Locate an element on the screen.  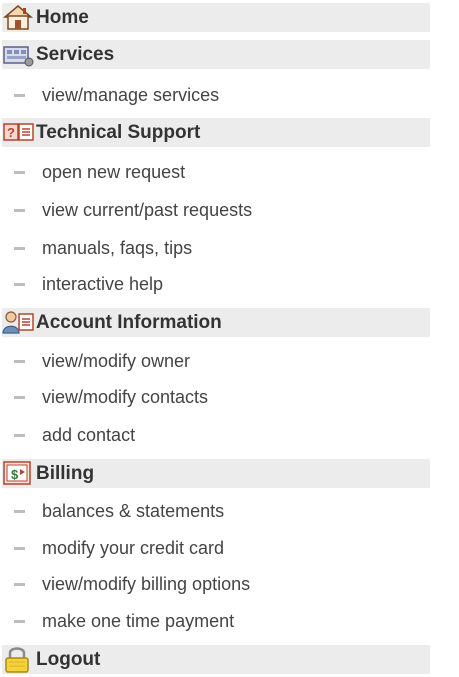
menu-header-technical-support: ? Technical Support is located at coordinates (216, 132).